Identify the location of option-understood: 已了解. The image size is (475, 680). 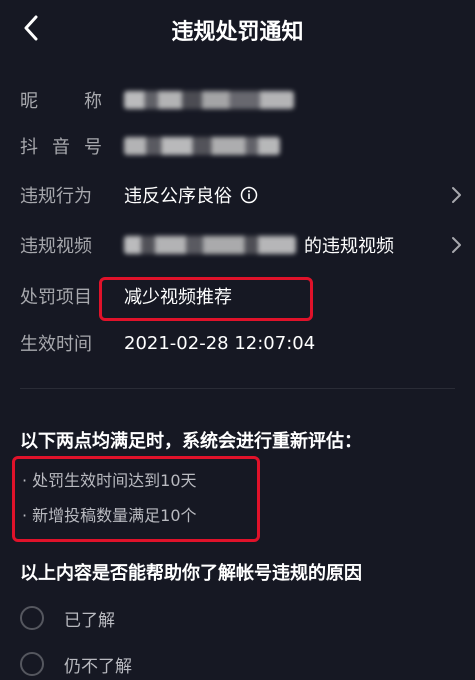
(67, 618).